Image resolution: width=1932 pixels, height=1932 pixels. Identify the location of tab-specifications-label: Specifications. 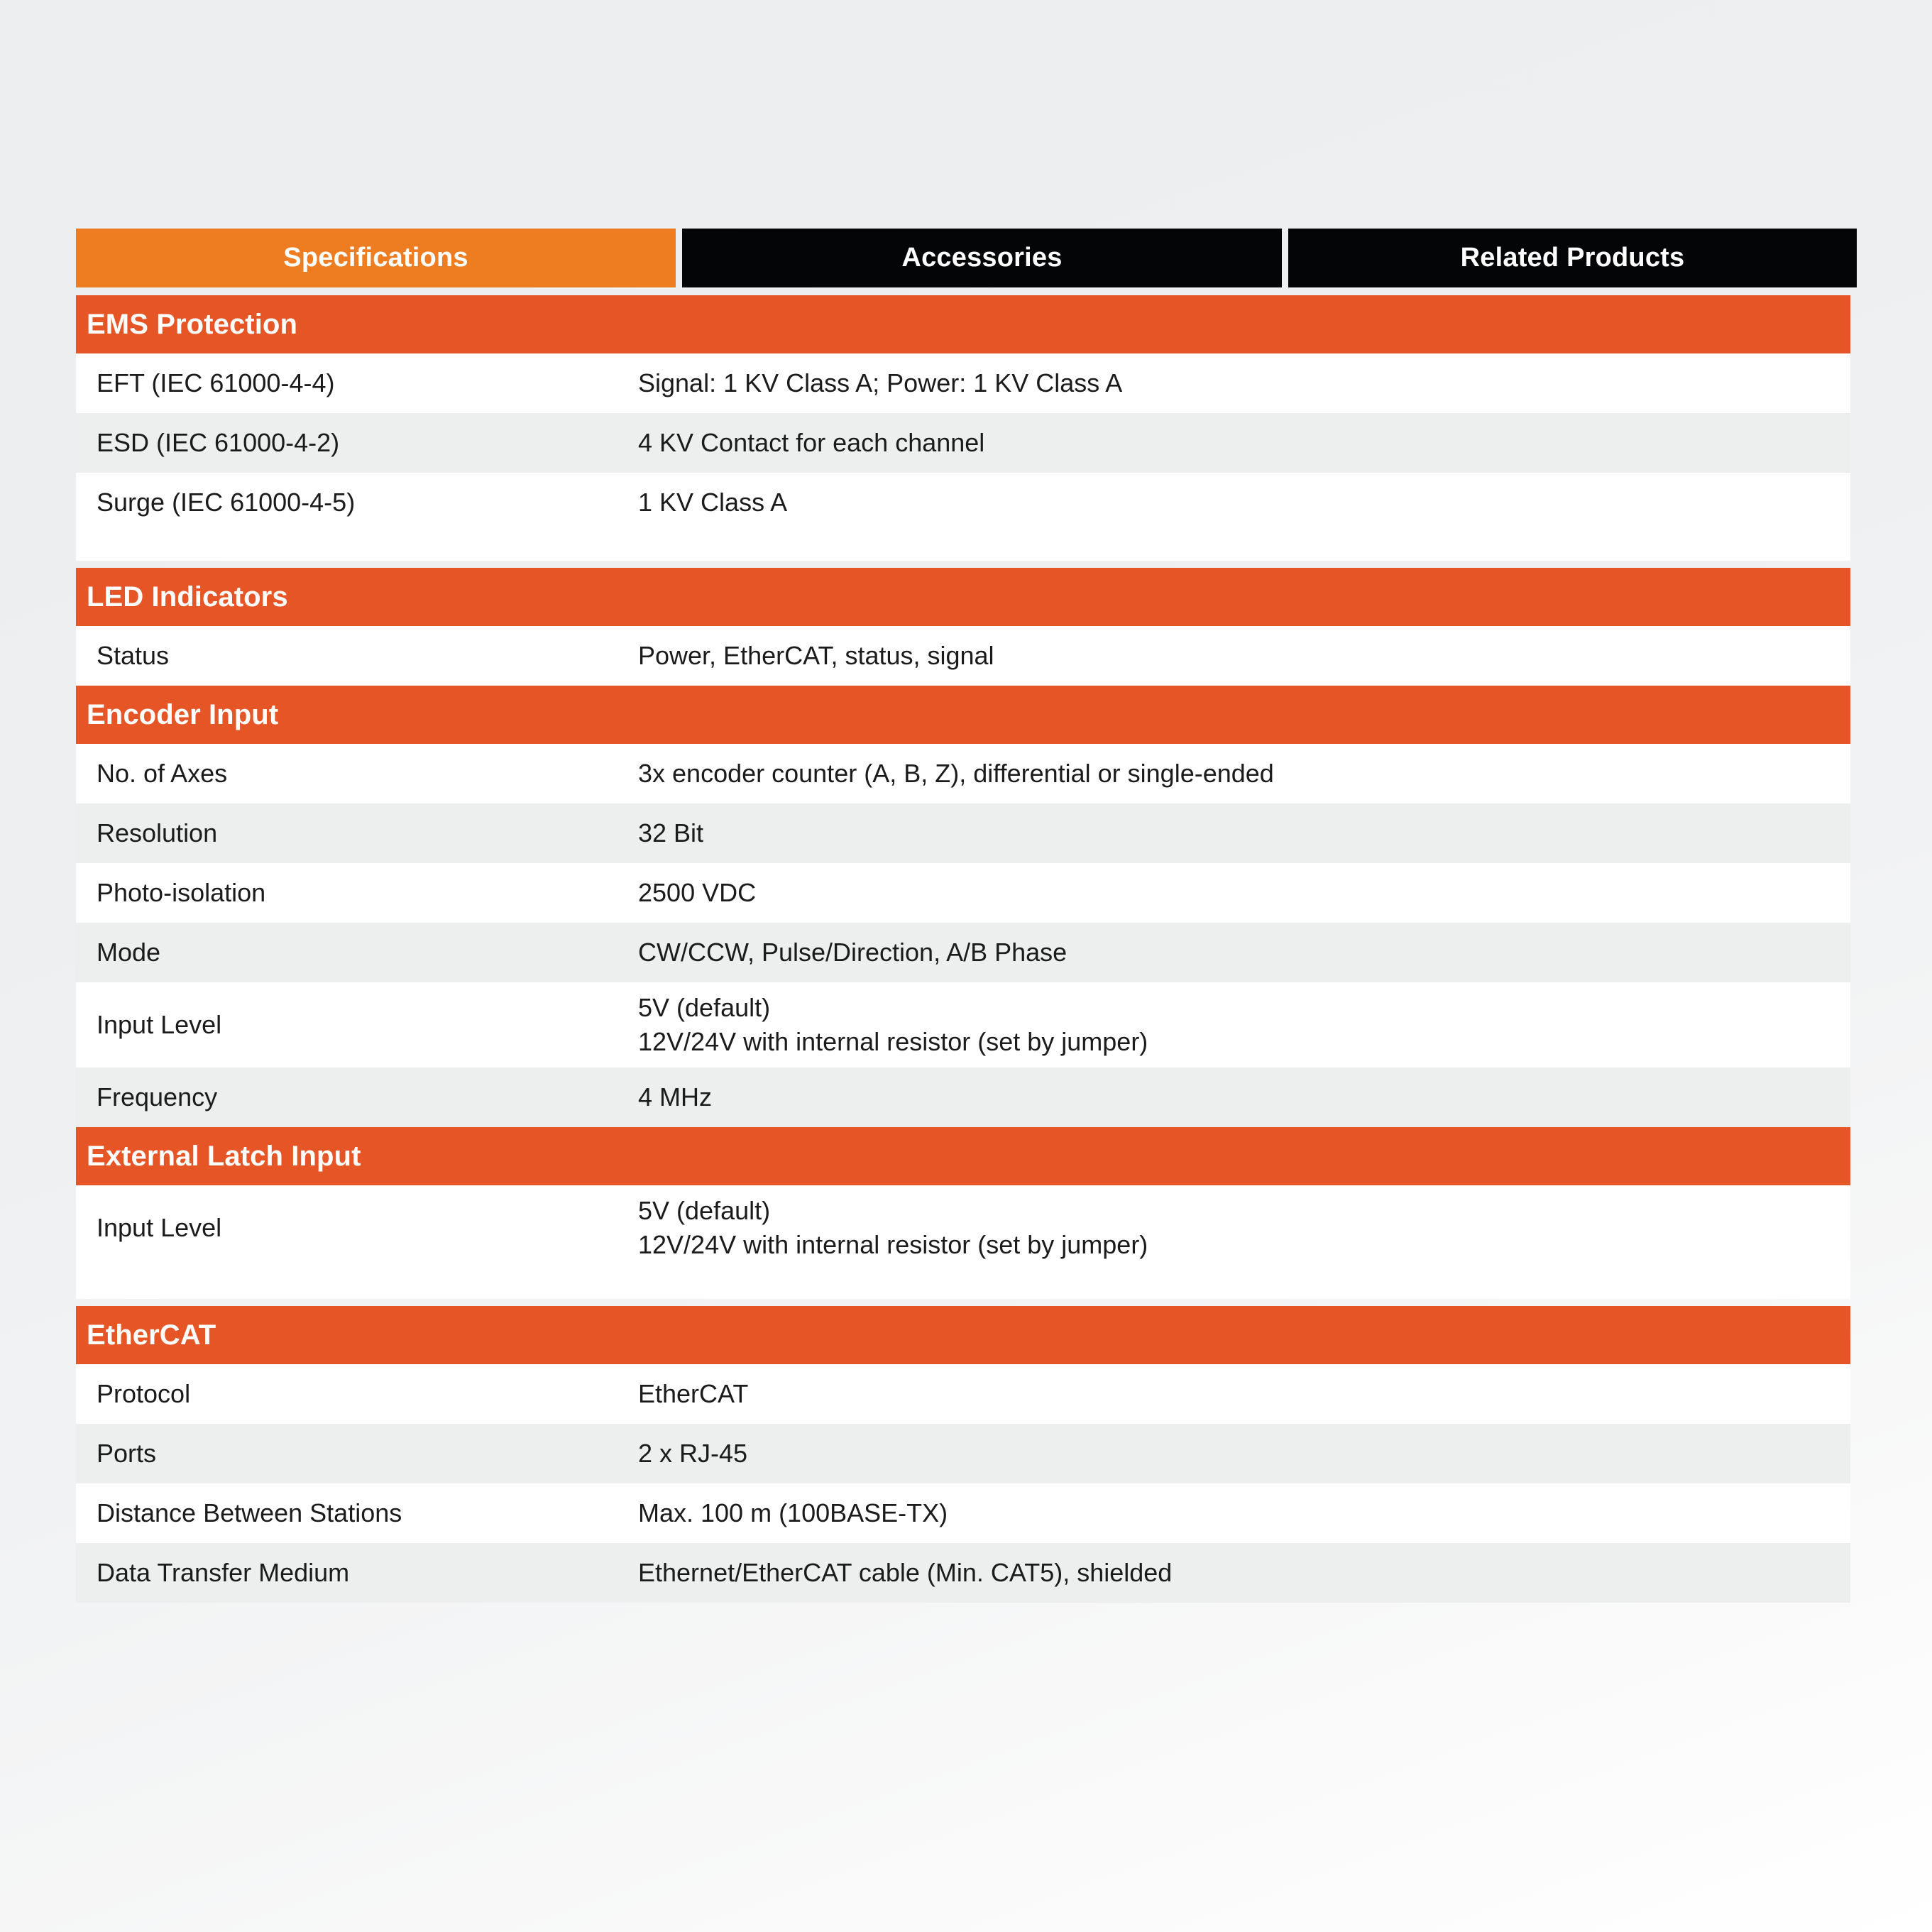
(375, 258).